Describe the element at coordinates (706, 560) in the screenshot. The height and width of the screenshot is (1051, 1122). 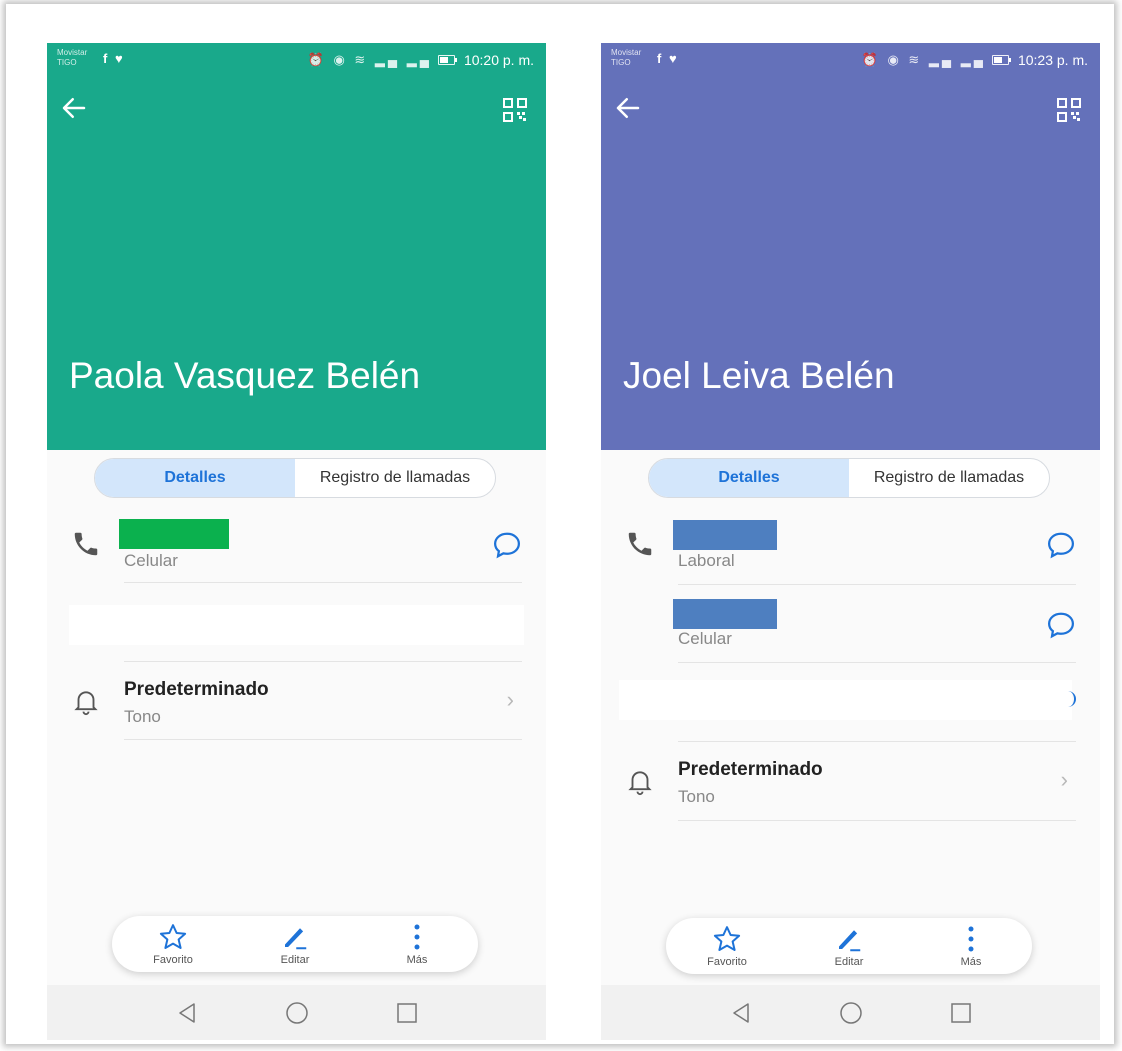
I see `phone-type-label: Laboral` at that location.